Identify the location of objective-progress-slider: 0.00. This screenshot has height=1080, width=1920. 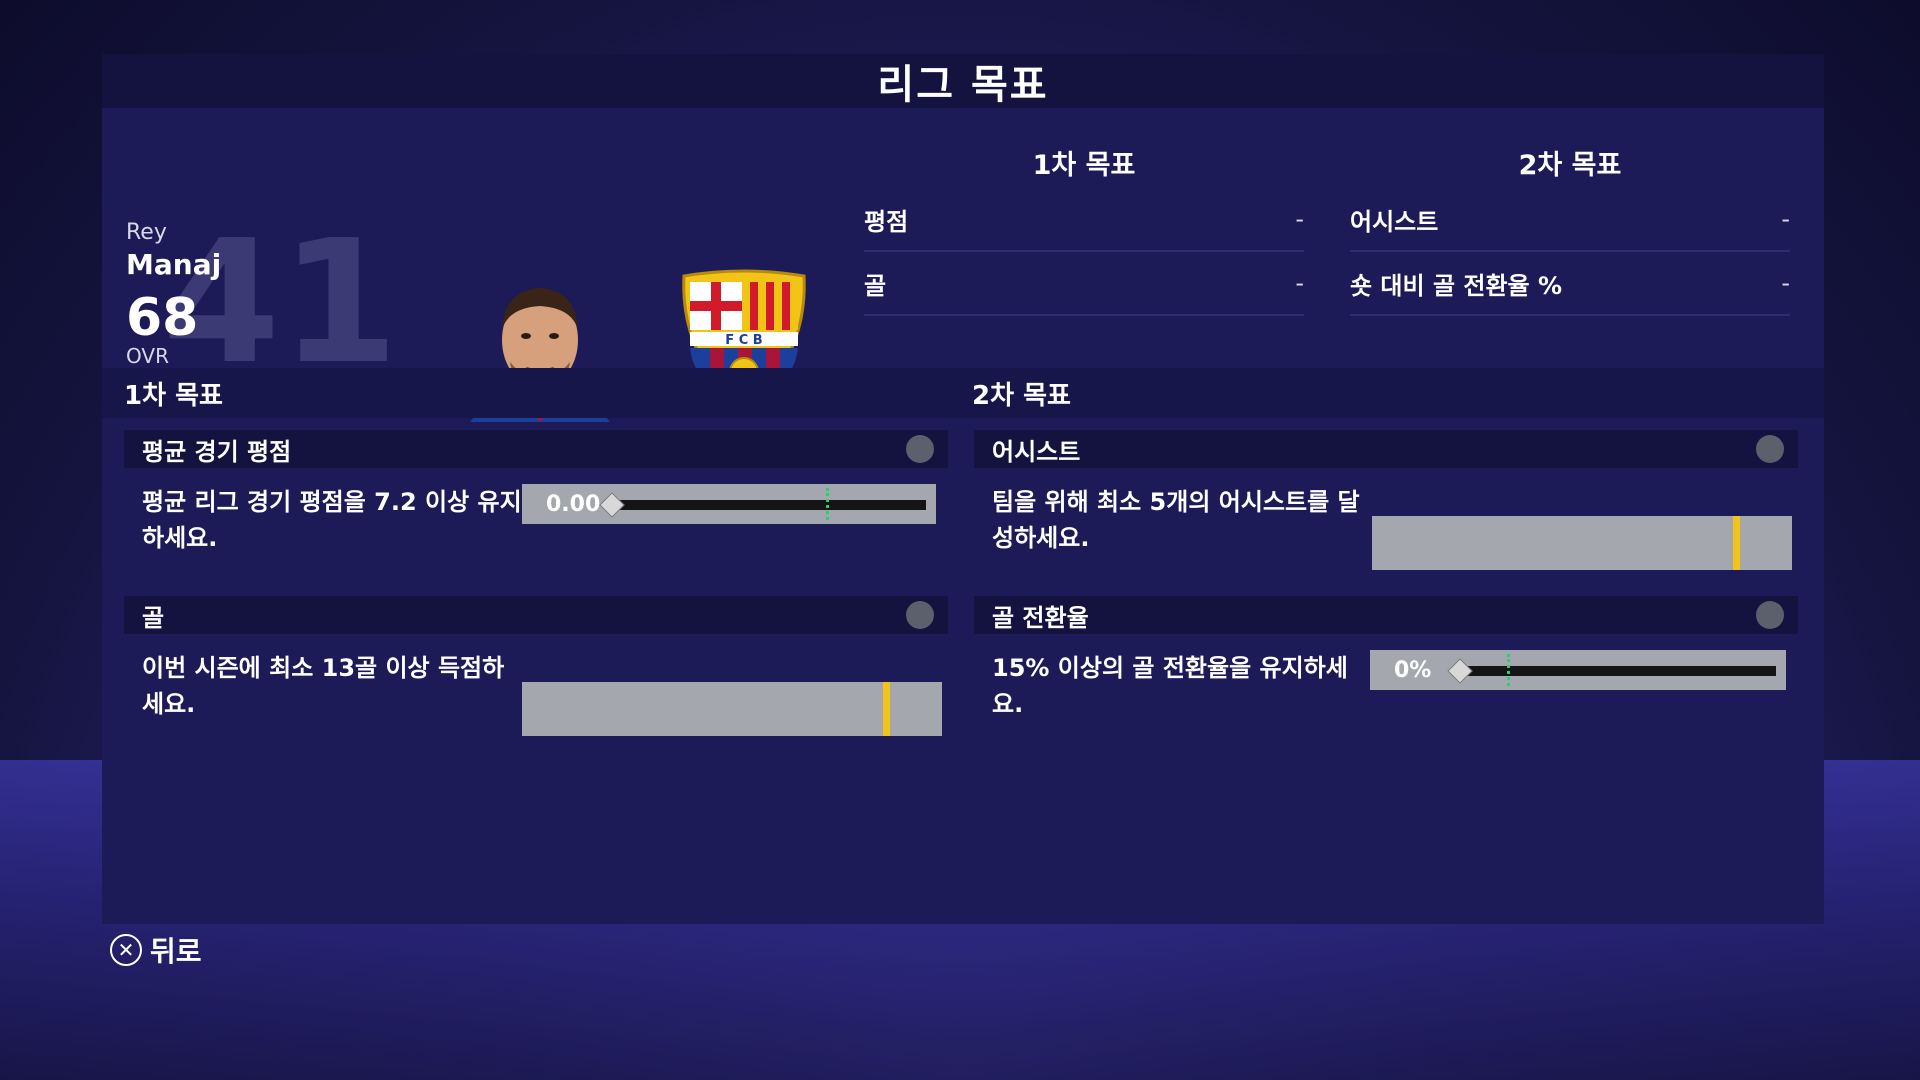
(729, 504).